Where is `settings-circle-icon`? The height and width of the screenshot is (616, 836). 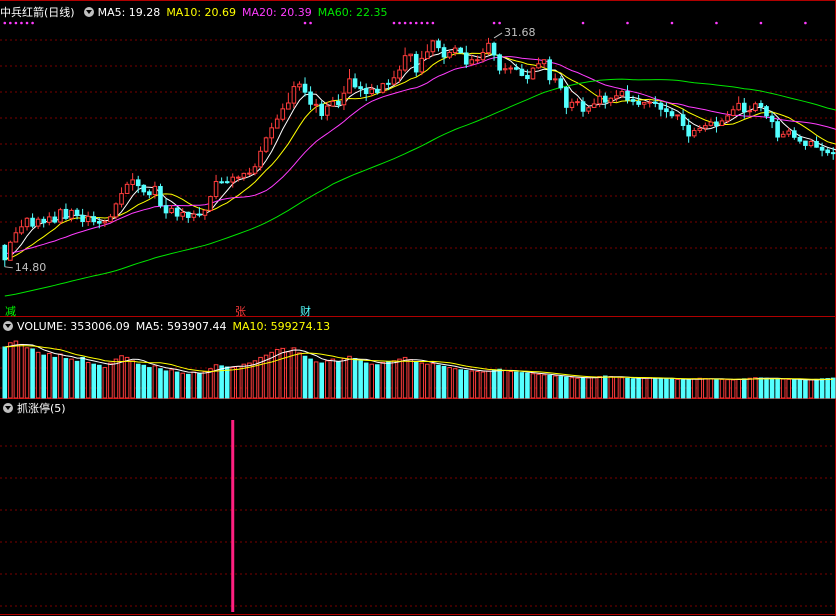
settings-circle-icon is located at coordinates (88, 12).